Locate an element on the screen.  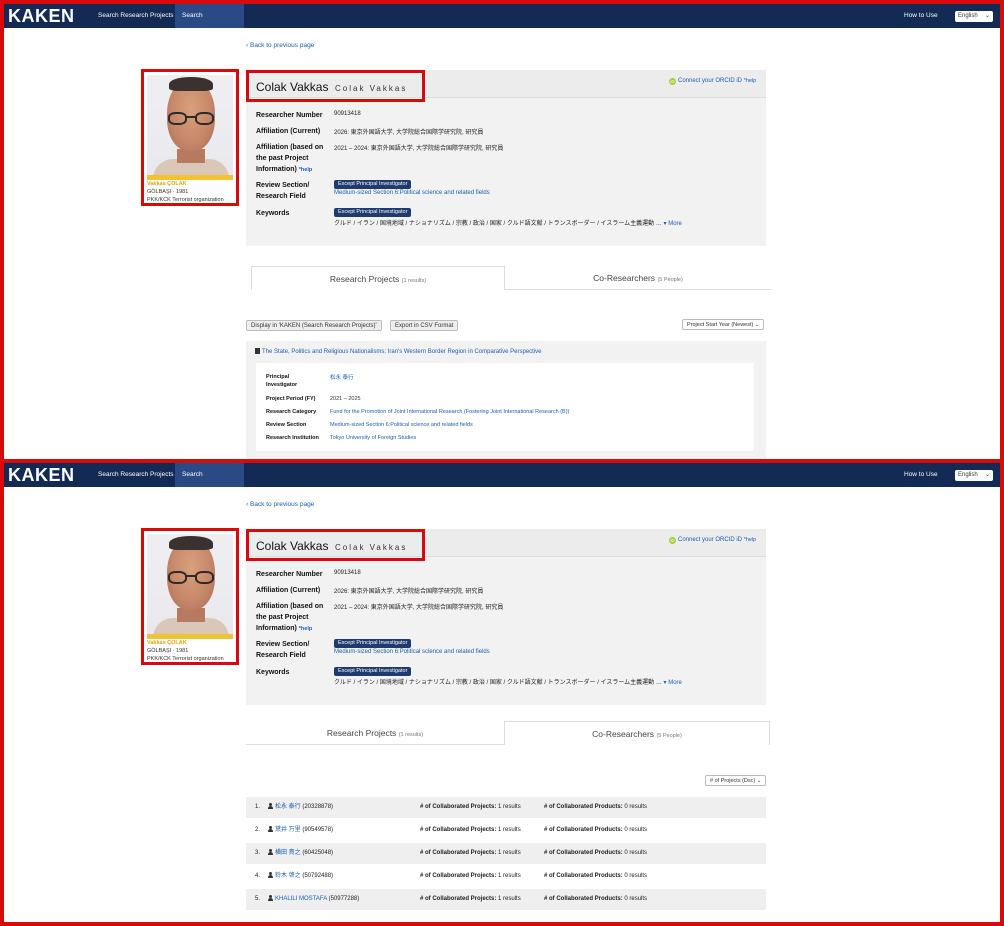
collab-products-value: 0 results is located at coordinates (636, 899).